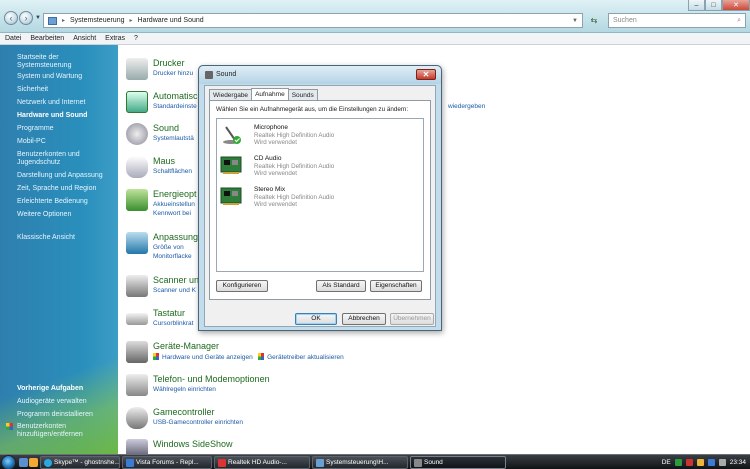  Describe the element at coordinates (313, 20) in the screenshot. I see `address-field: ▸ Systemsteuerung ▸ Hardware und Sound ▼` at that location.